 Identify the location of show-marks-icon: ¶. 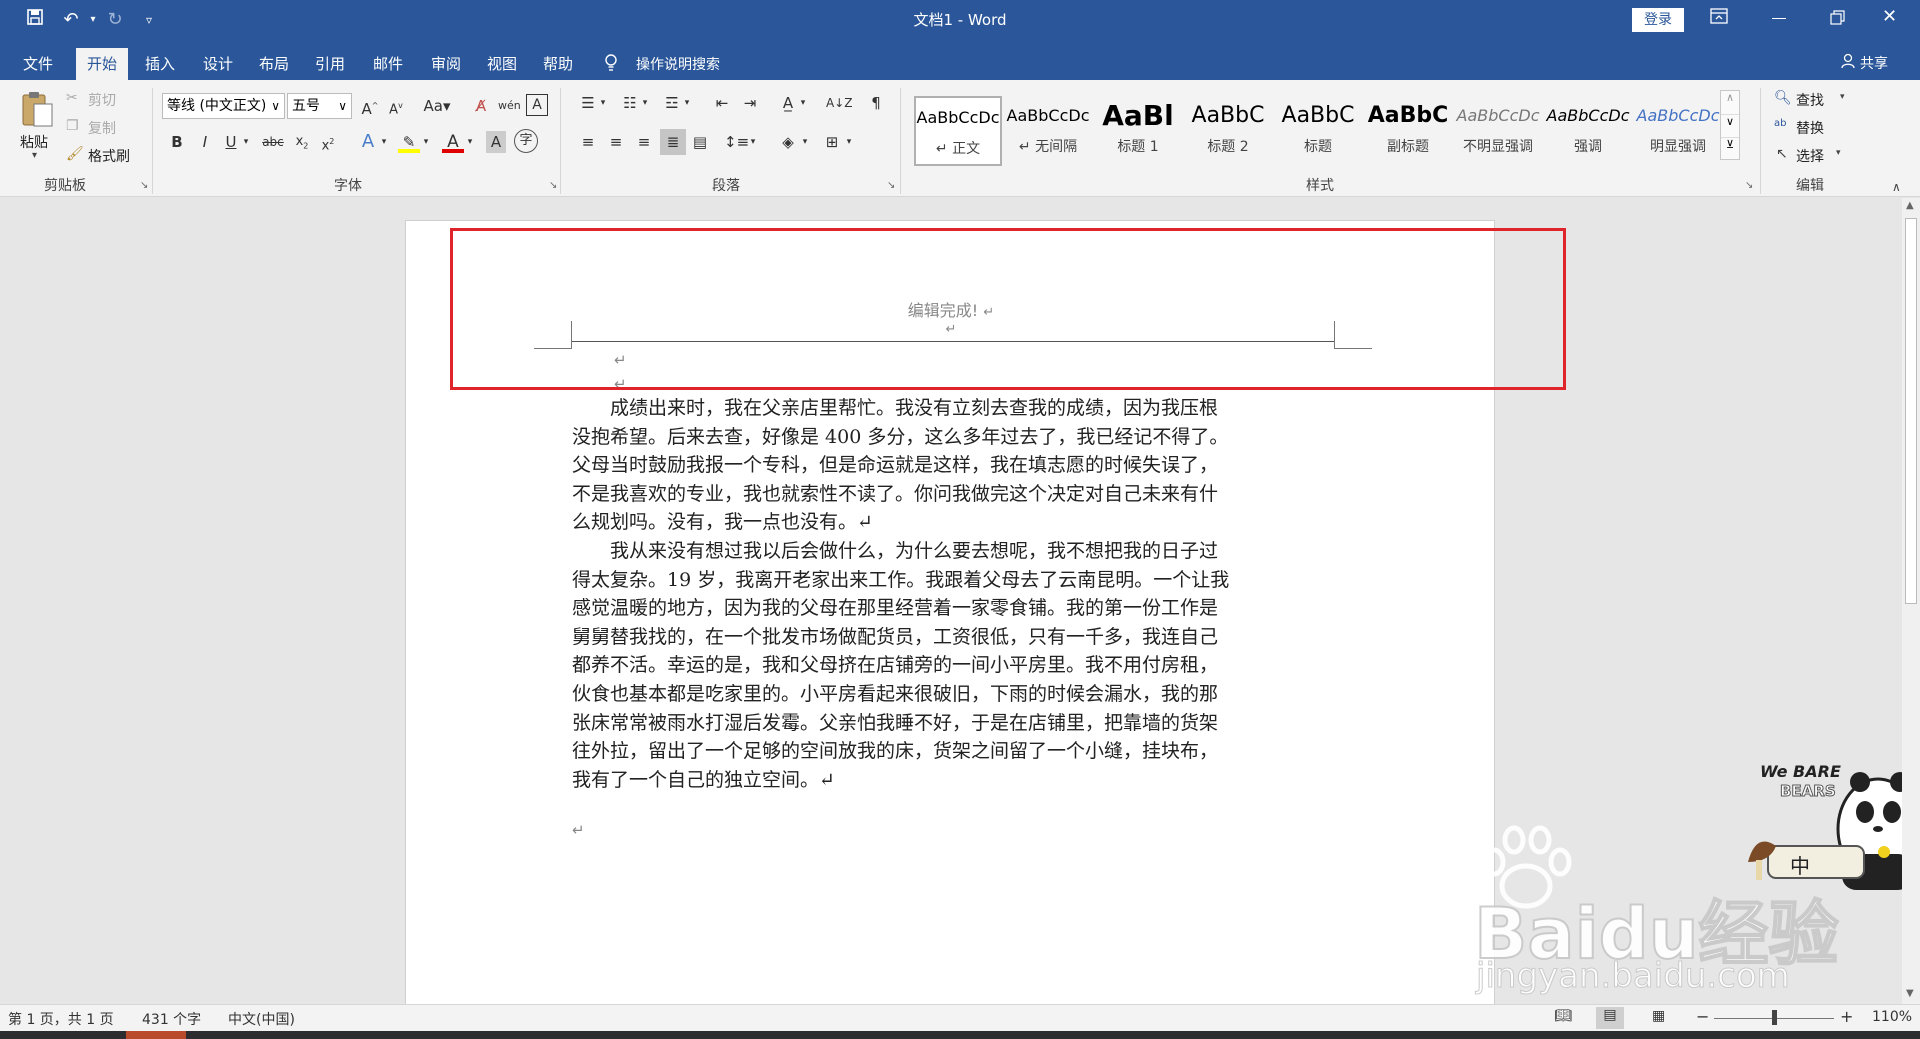
(876, 103).